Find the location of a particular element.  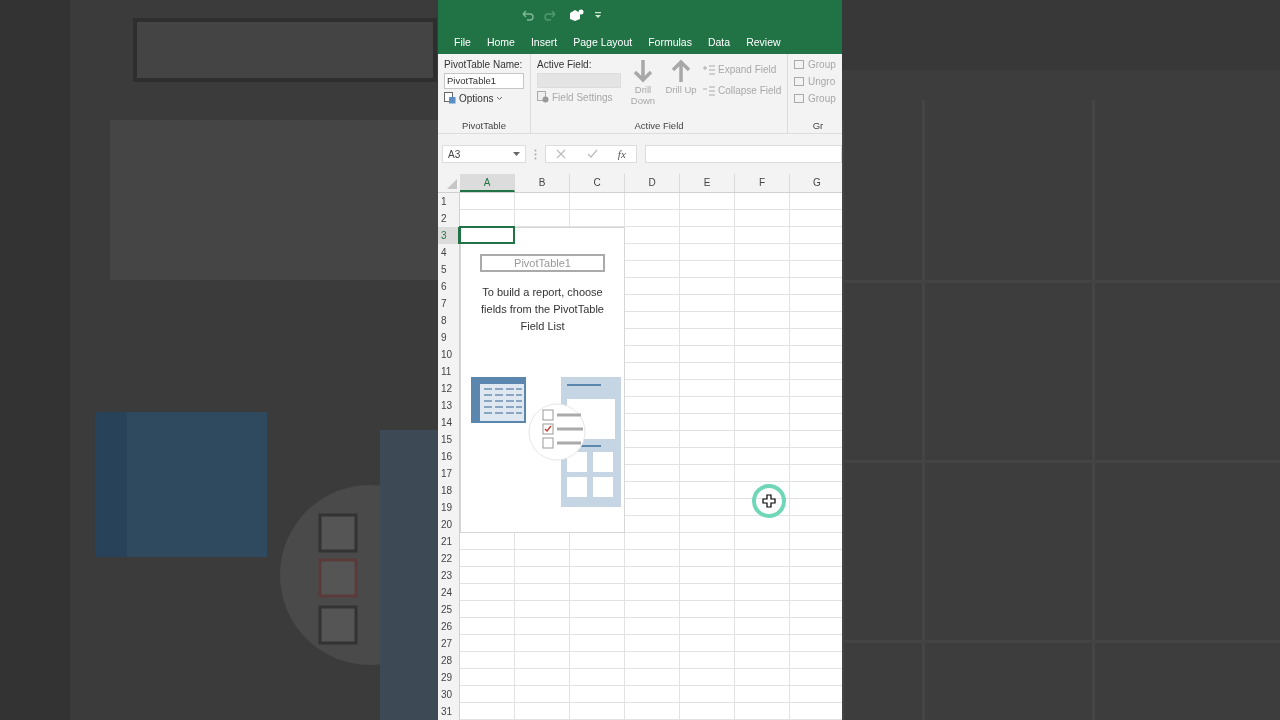

name-box: A3 is located at coordinates (484, 154).